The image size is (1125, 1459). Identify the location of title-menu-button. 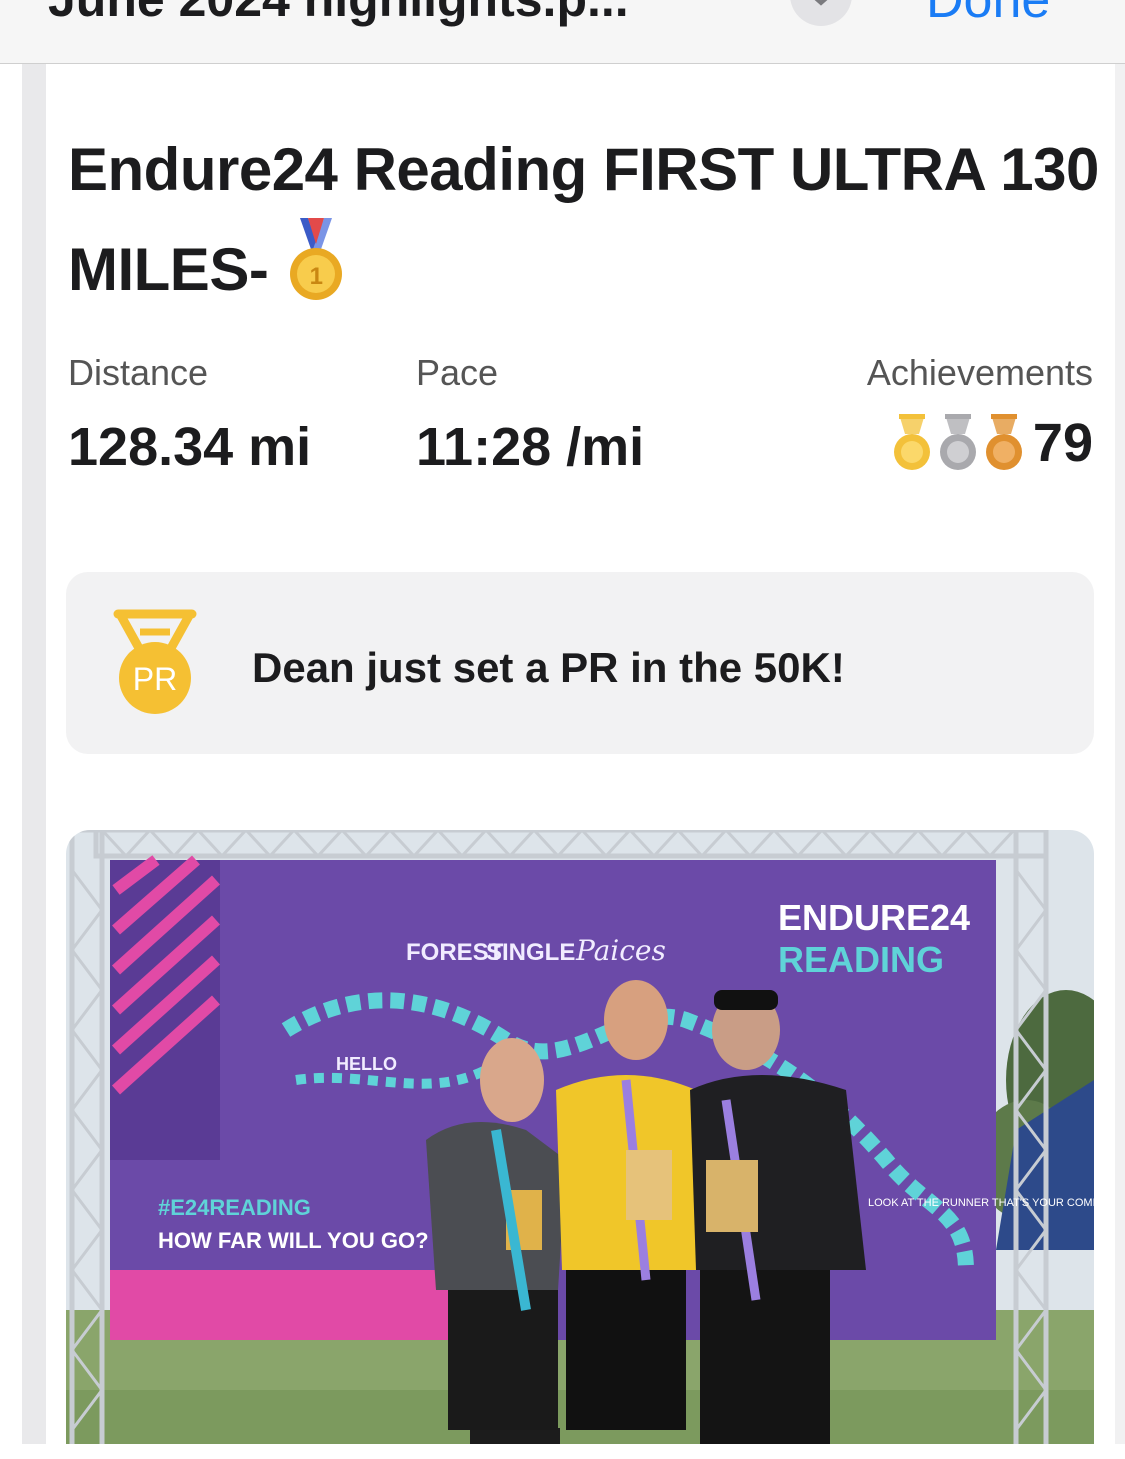
(821, 13).